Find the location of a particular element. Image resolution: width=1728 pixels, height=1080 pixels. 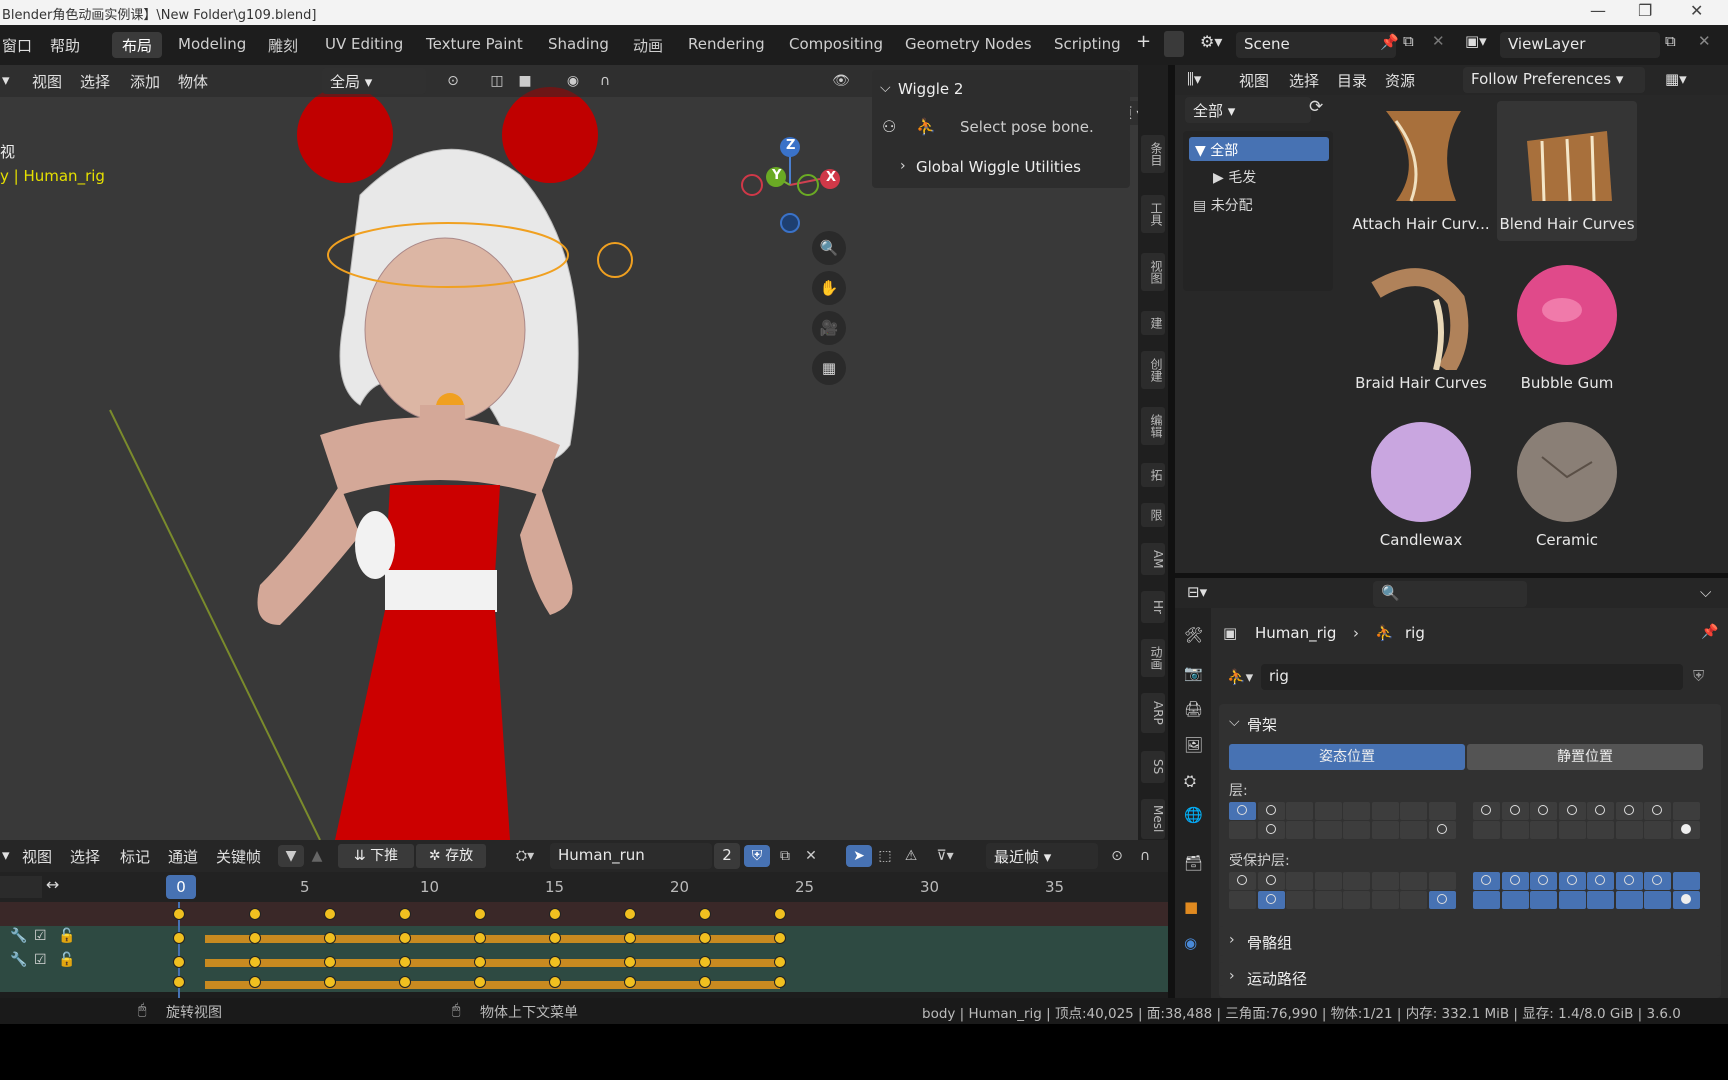

armature-data-browse-icon: ⛹▾ is located at coordinates (1240, 677).